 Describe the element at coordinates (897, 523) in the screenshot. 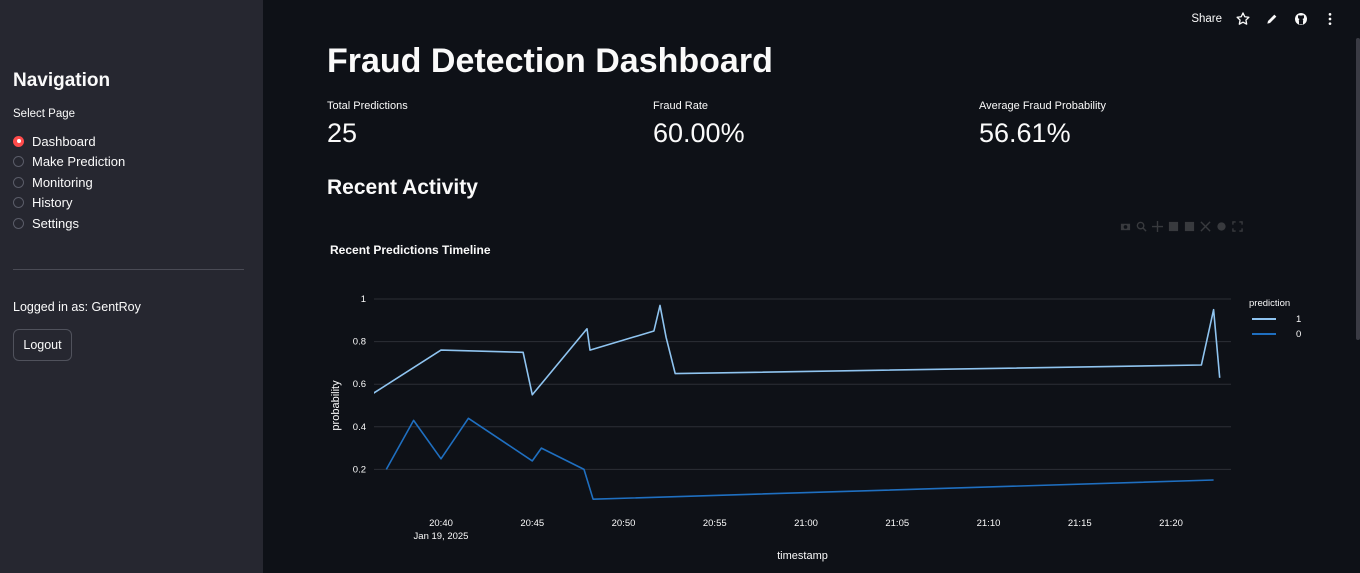

I see `x-tick-label: 21:05` at that location.